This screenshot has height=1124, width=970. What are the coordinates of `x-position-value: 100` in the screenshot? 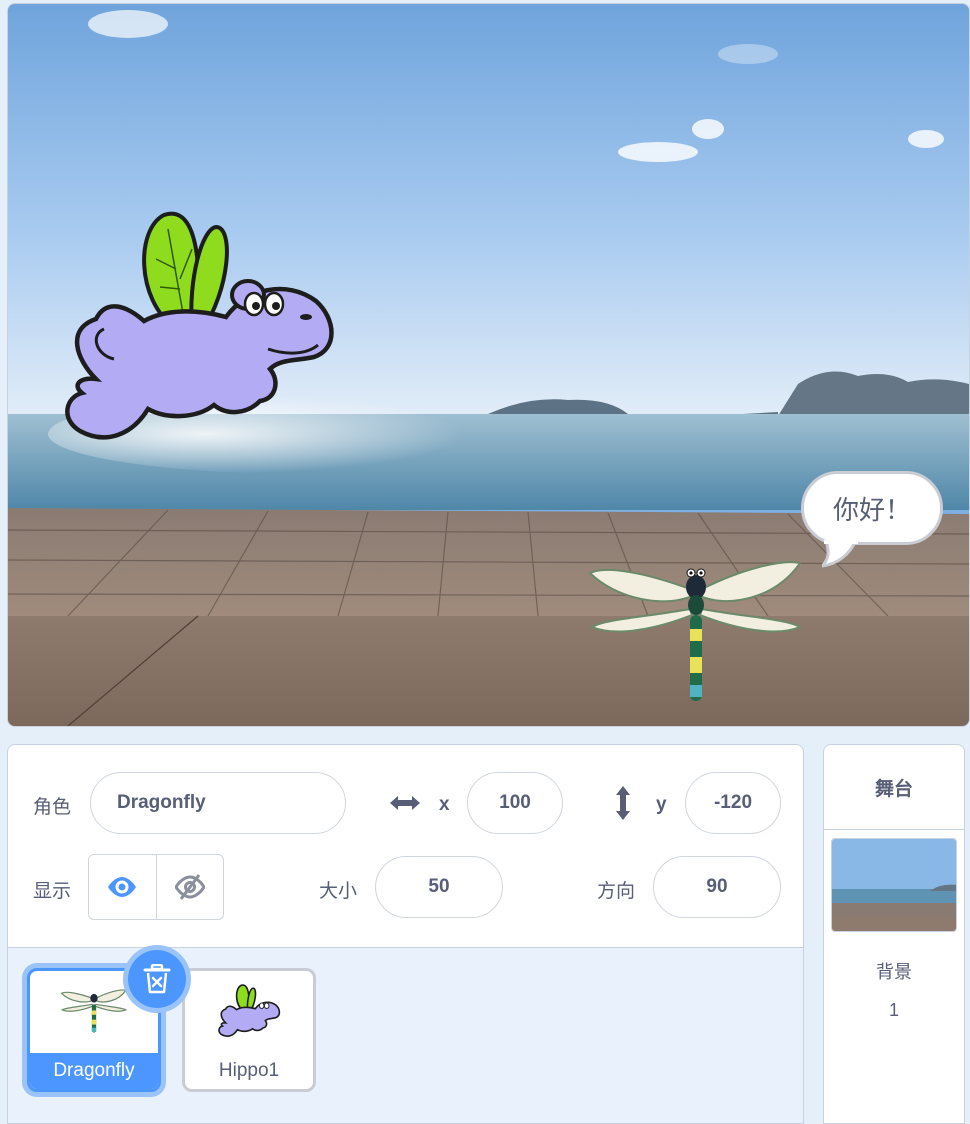 It's located at (515, 802).